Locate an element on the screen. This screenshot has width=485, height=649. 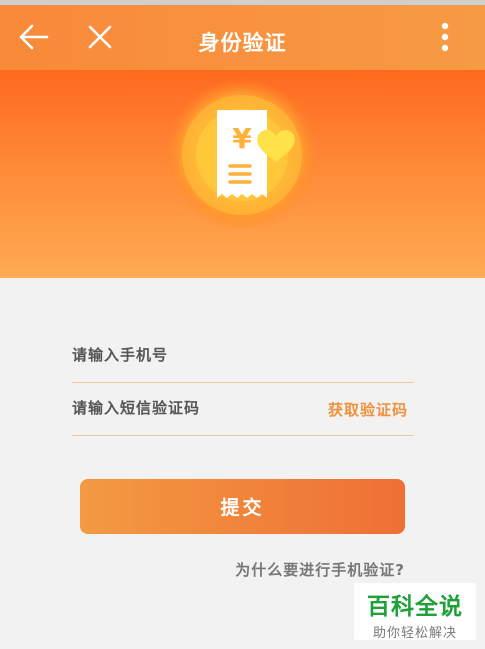
watermark-main: 百科全说 is located at coordinates (415, 607).